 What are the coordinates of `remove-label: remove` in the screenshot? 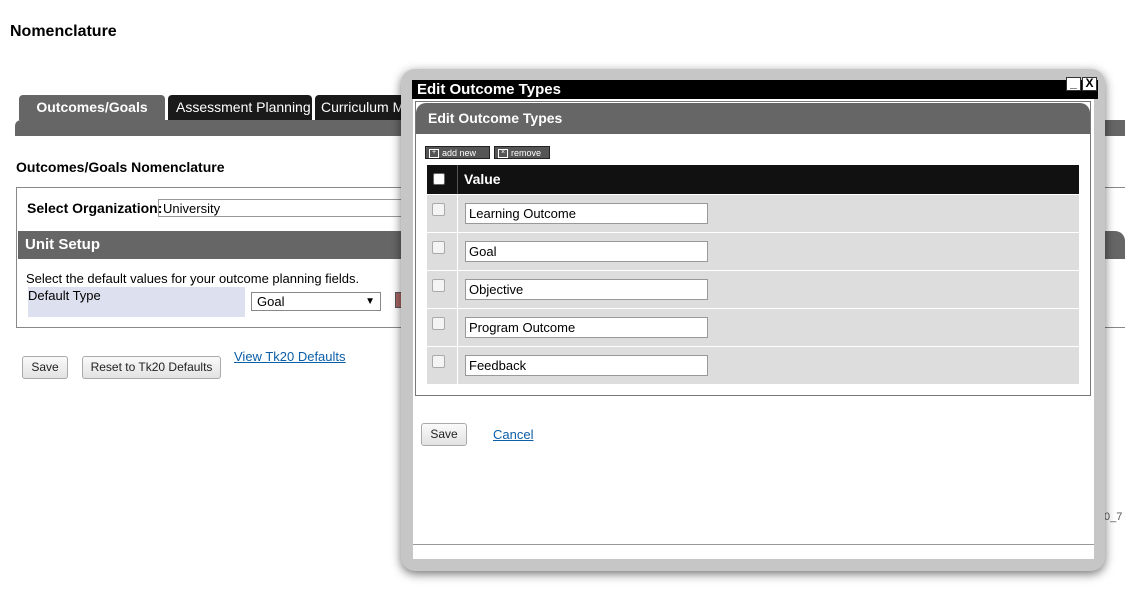 It's located at (526, 153).